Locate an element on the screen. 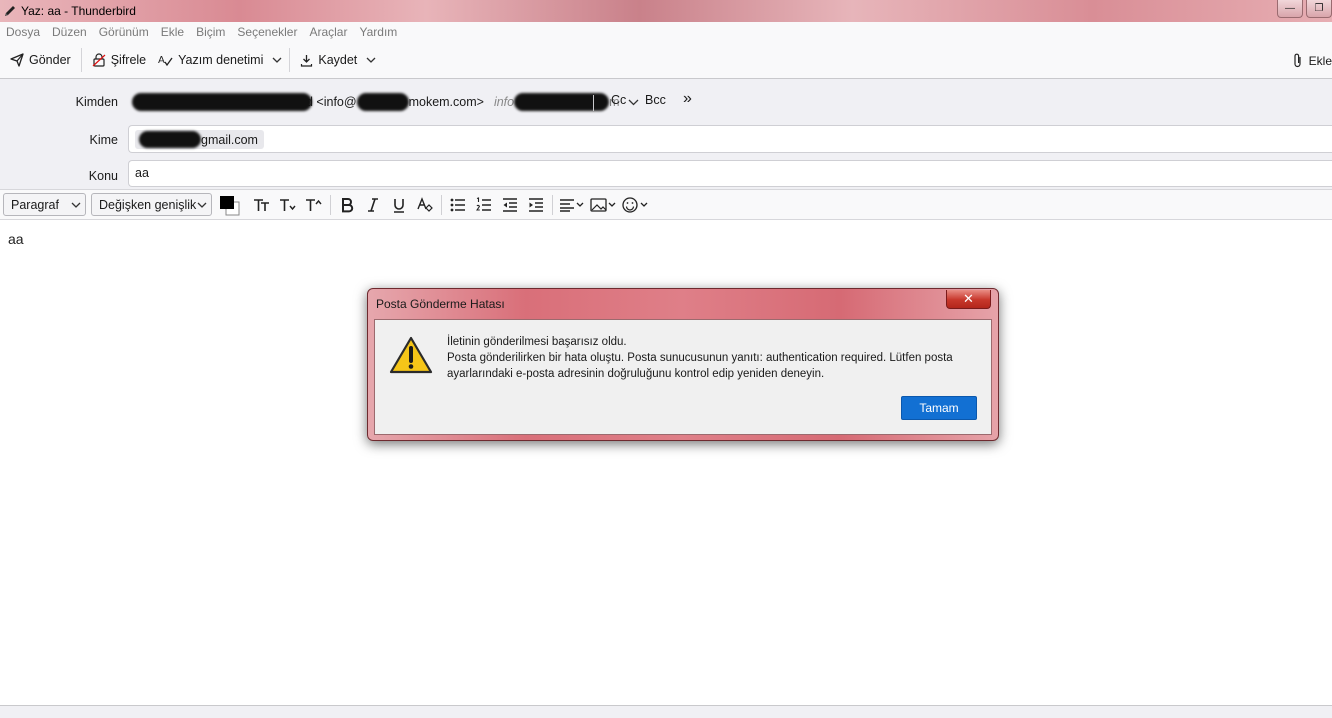  recipient-pill: gmail.com is located at coordinates (199, 139).